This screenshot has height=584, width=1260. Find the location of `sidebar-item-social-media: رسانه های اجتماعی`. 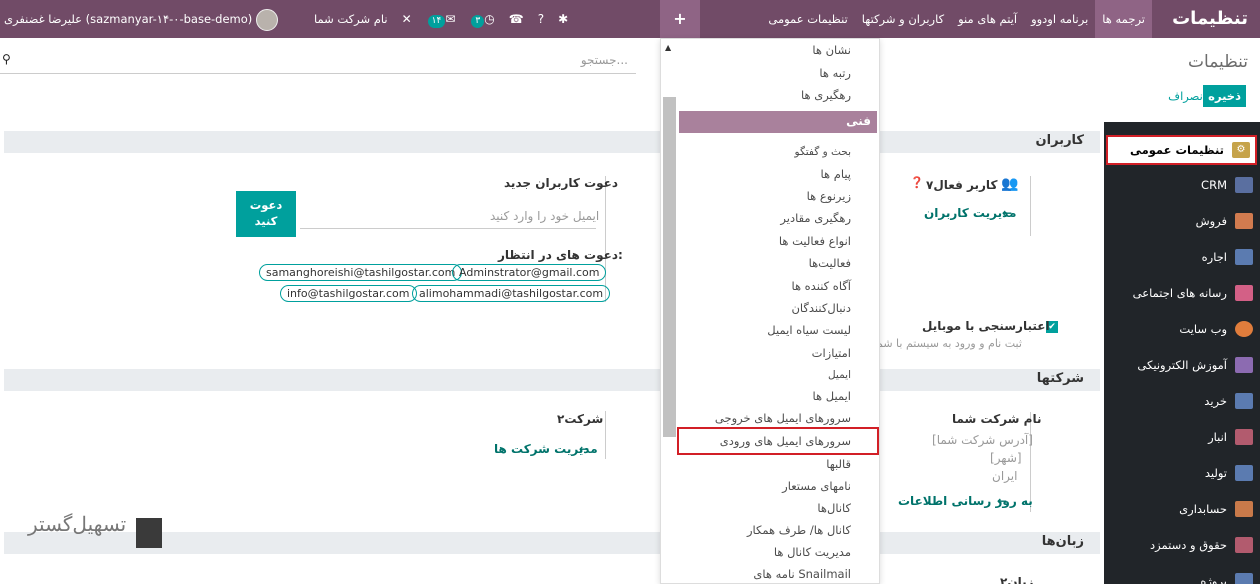

sidebar-item-social-media: رسانه های اجتماعی is located at coordinates (1182, 293).